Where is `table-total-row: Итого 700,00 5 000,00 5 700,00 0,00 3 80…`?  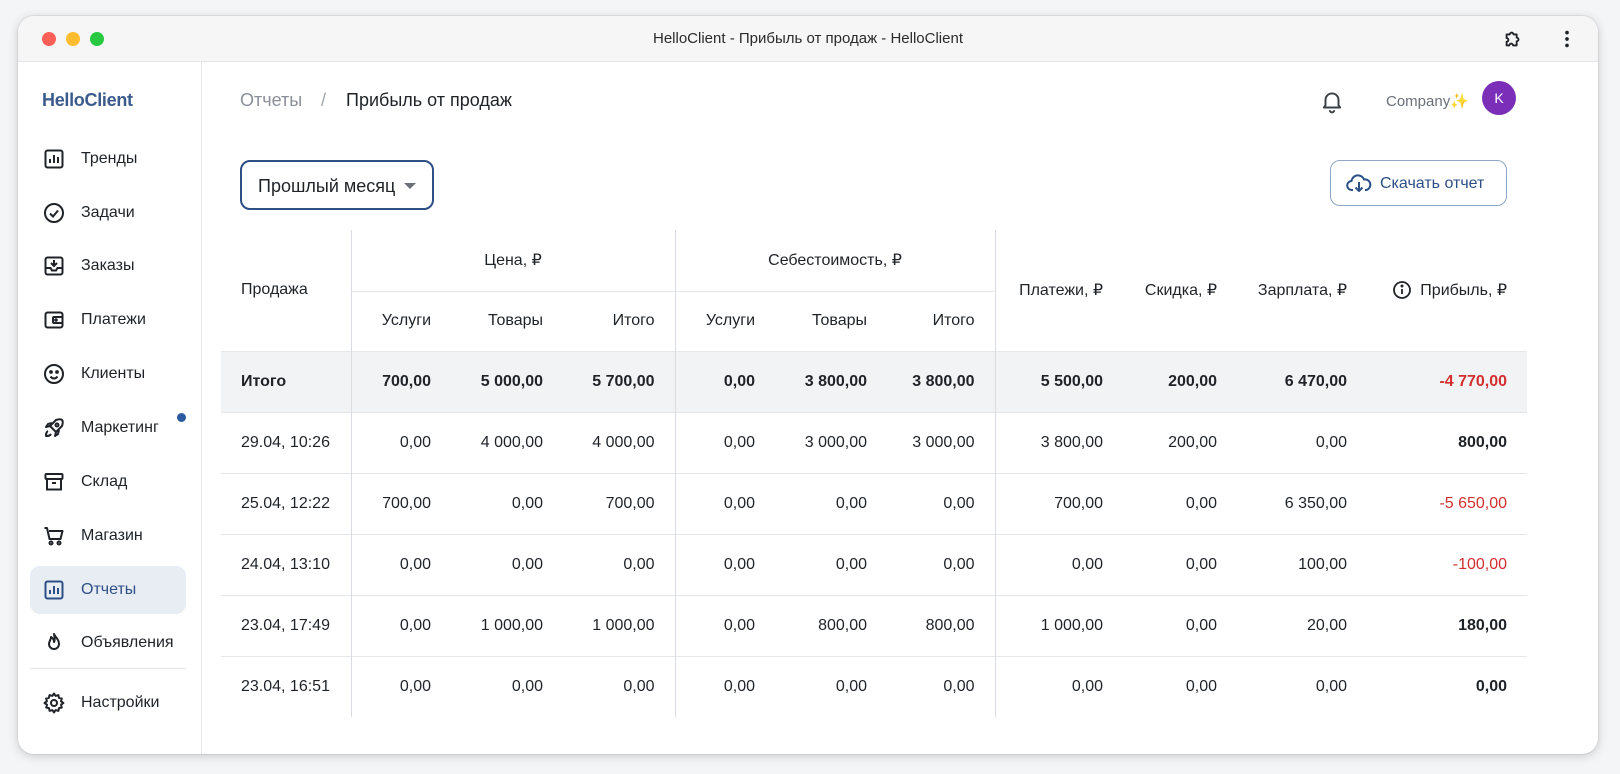 table-total-row: Итого 700,00 5 000,00 5 700,00 0,00 3 80… is located at coordinates (874, 381).